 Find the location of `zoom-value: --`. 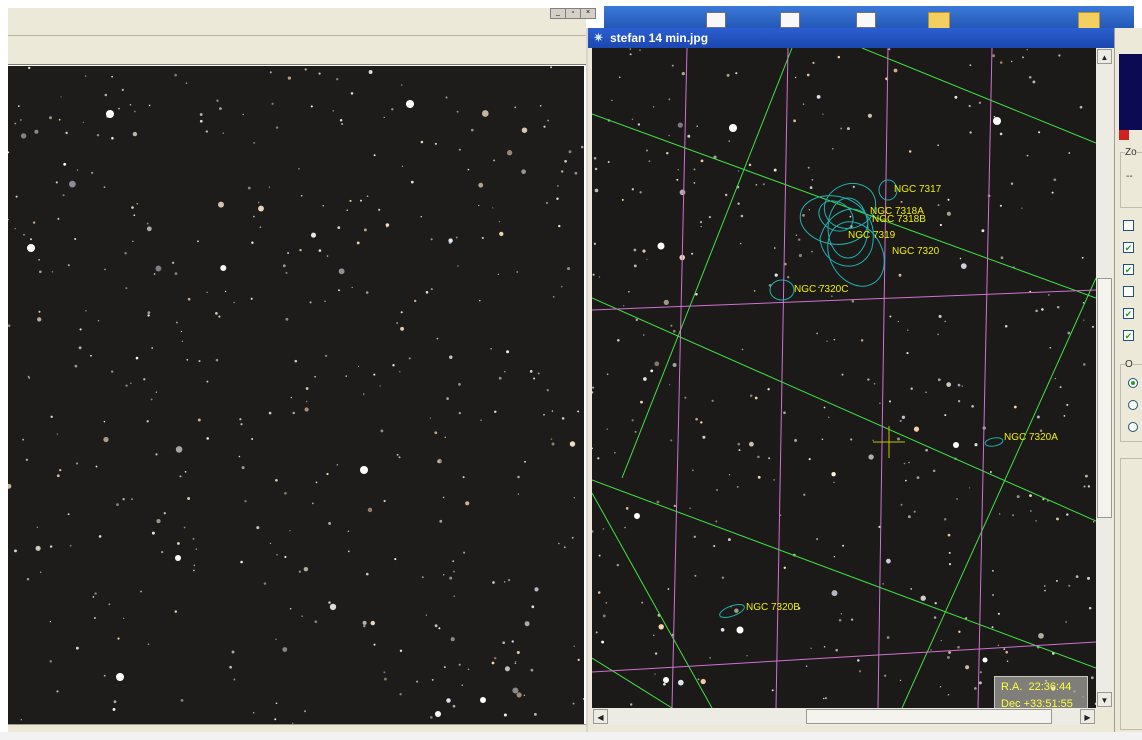

zoom-value: -- is located at coordinates (1129, 176).